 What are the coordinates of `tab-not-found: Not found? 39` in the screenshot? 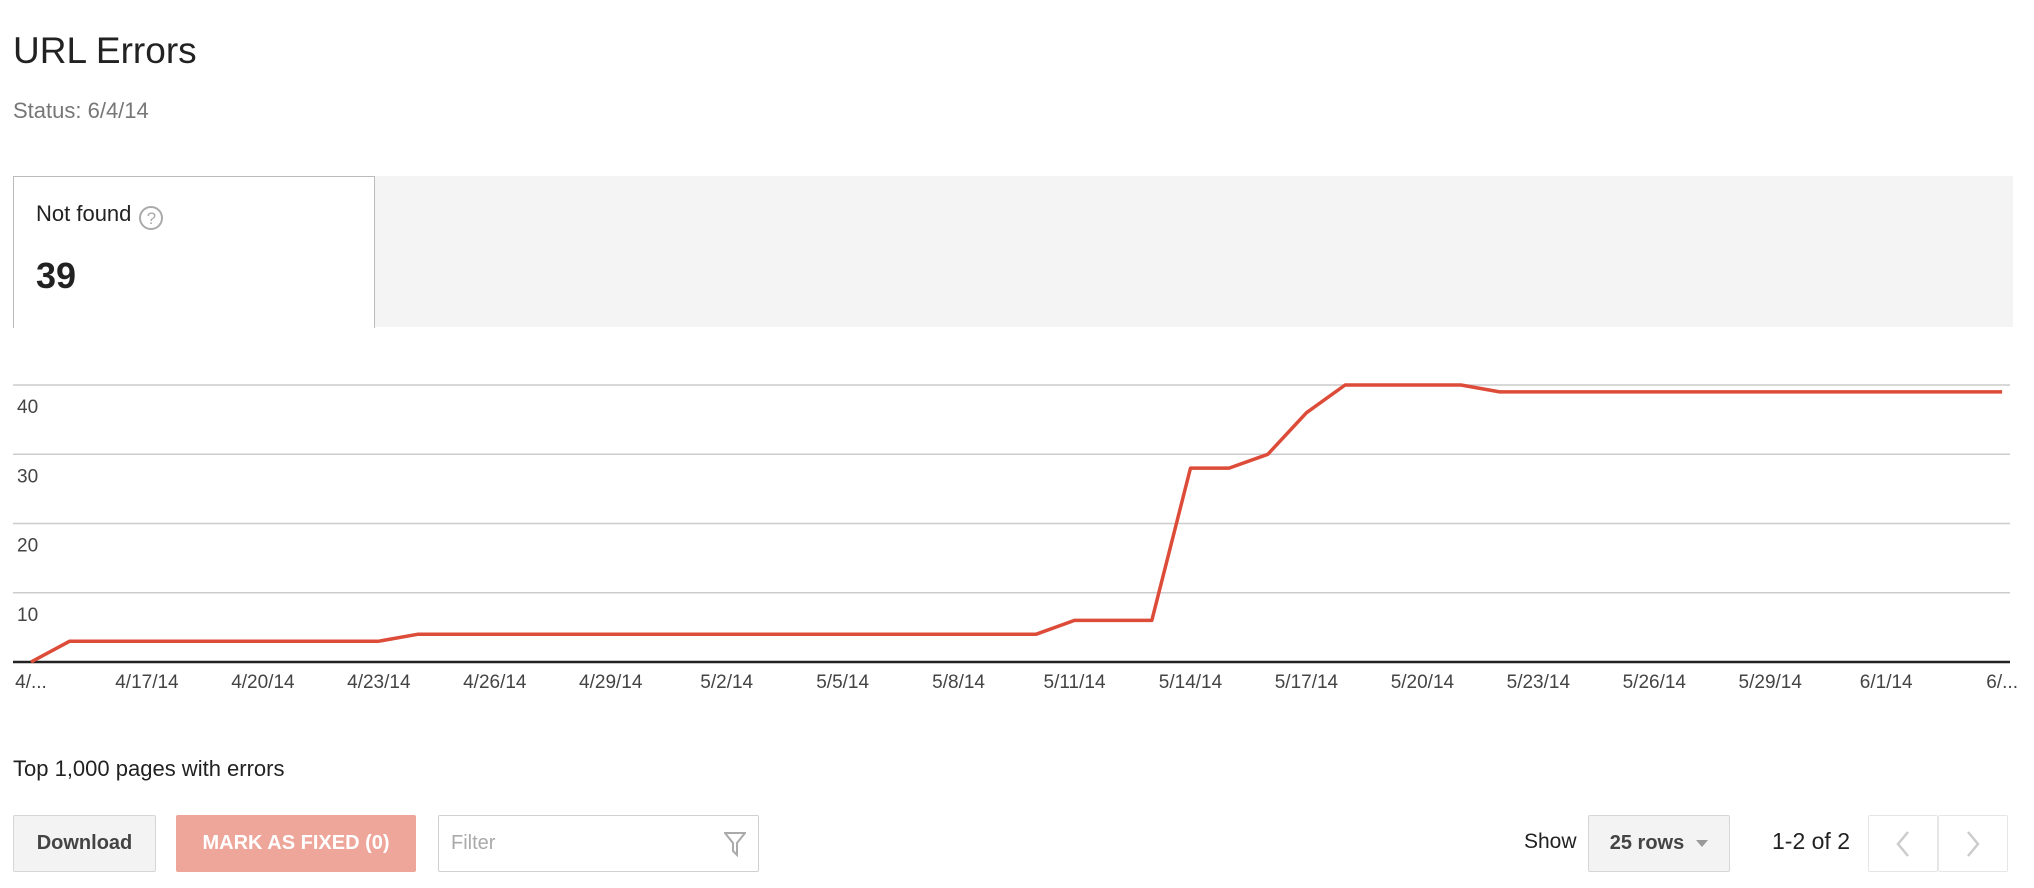 It's located at (194, 252).